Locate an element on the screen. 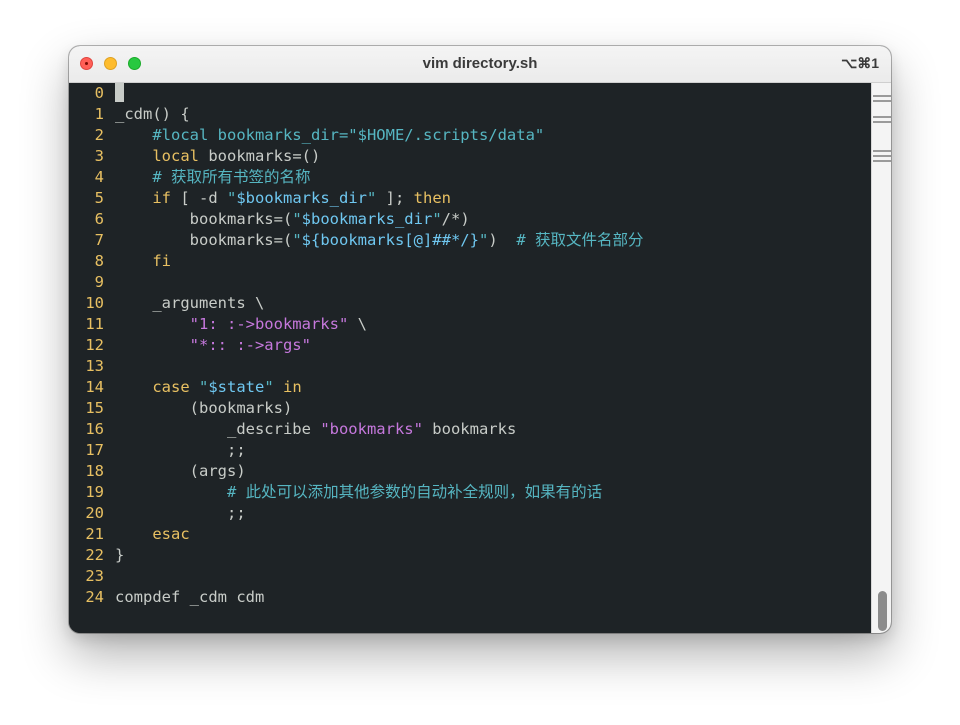 This screenshot has height=725, width=960. line-number: 6 is located at coordinates (99, 219).